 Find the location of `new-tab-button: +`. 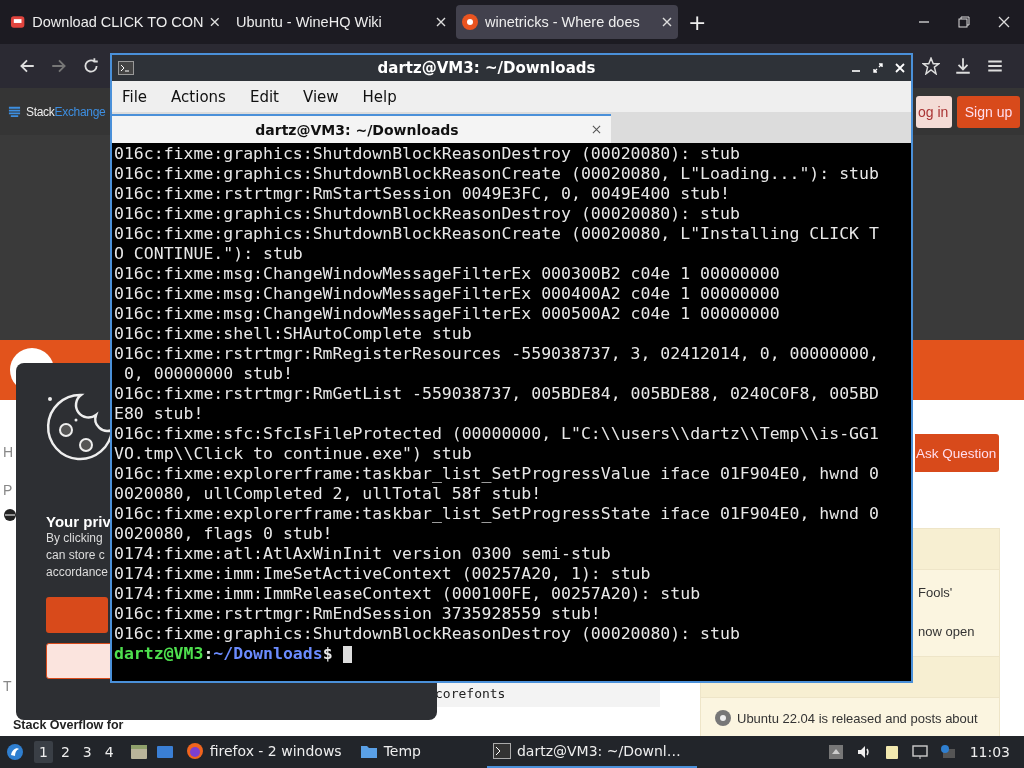

new-tab-button: + is located at coordinates (697, 22).